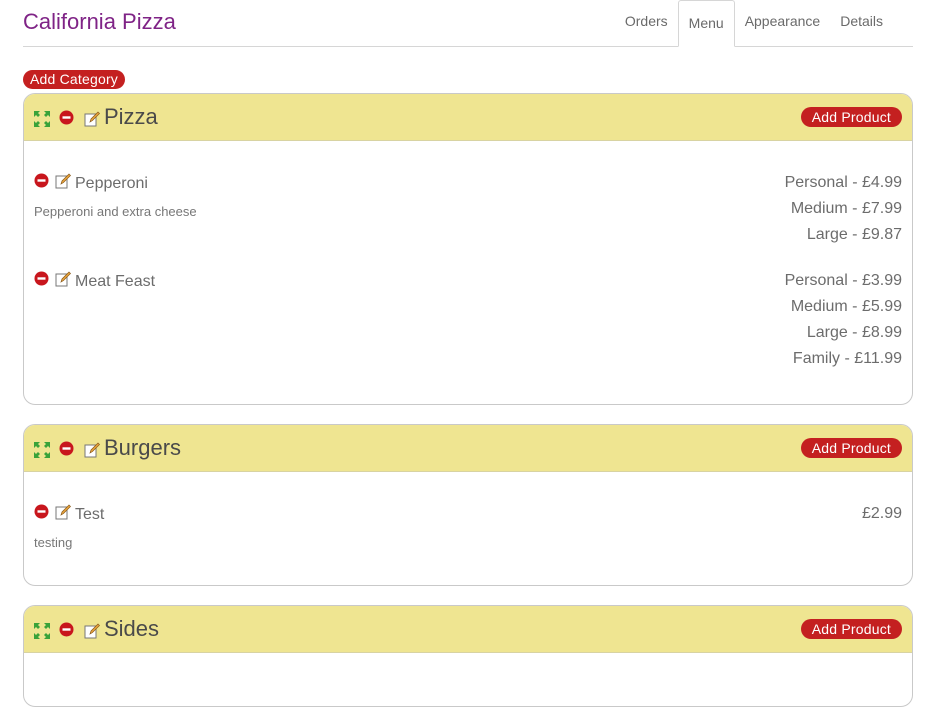 The width and height of the screenshot is (930, 707). What do you see at coordinates (843, 182) in the screenshot?
I see `price-option: Personal - £4.99` at bounding box center [843, 182].